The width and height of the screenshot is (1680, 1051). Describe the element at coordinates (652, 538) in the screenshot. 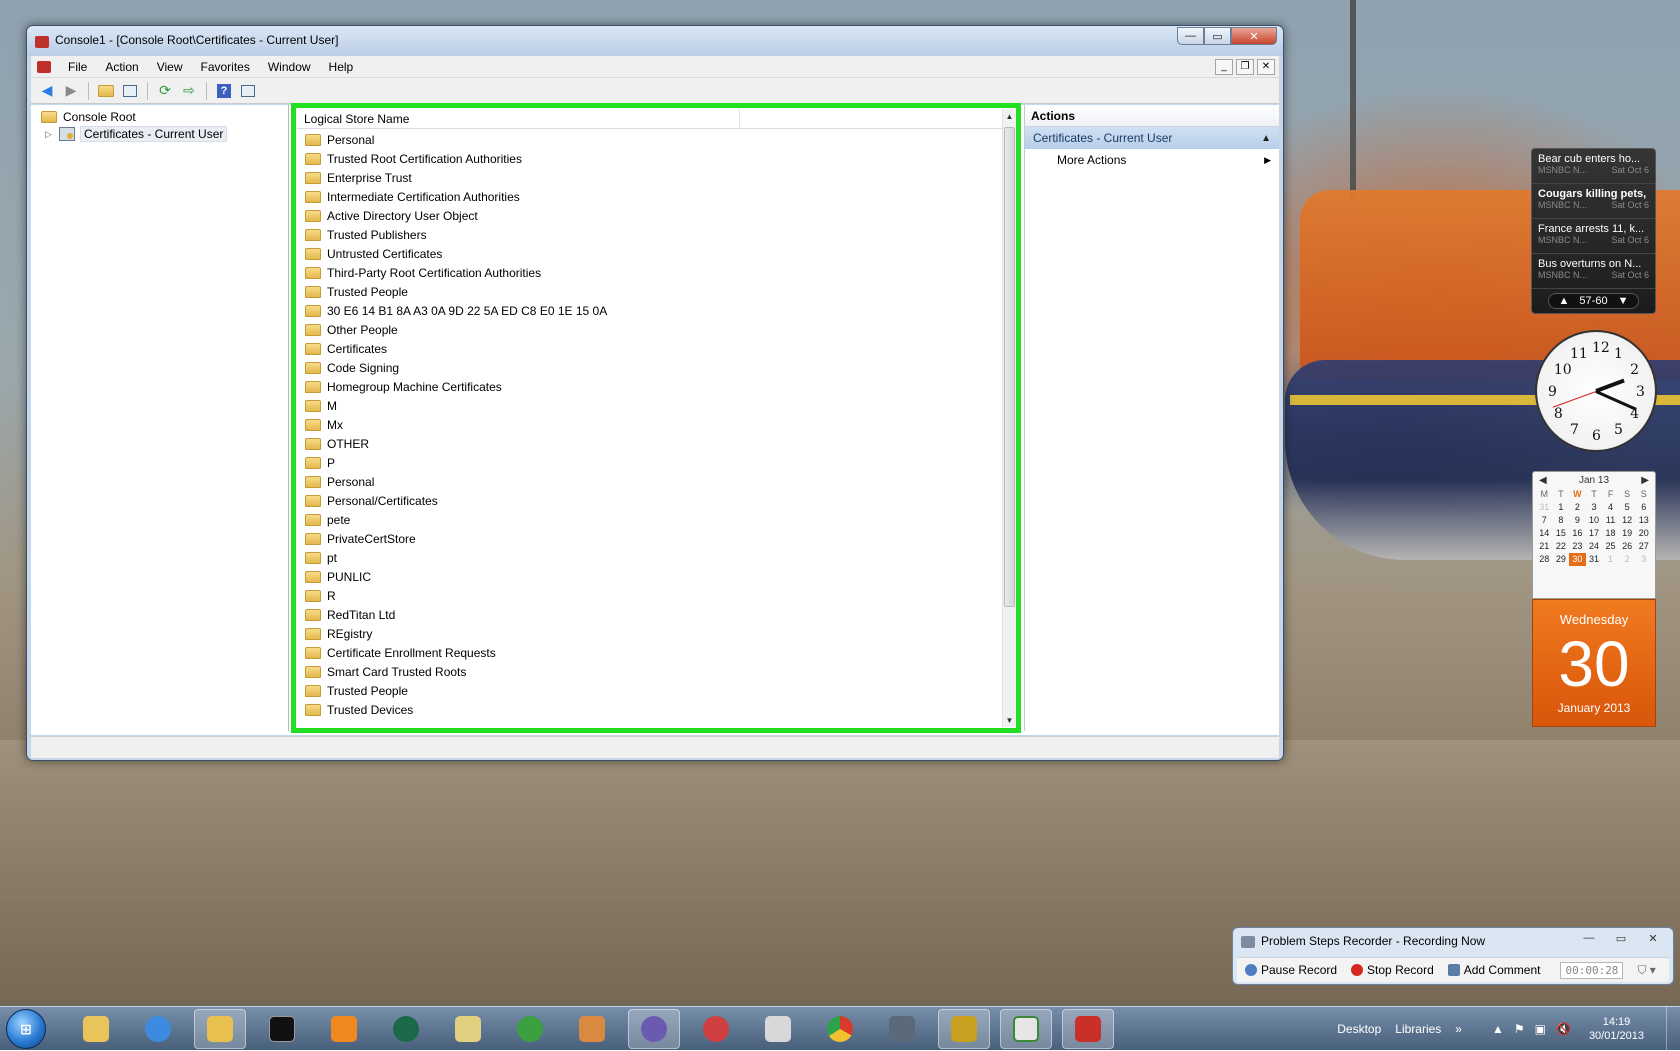

I see `list-item: PrivateCertStore` at that location.